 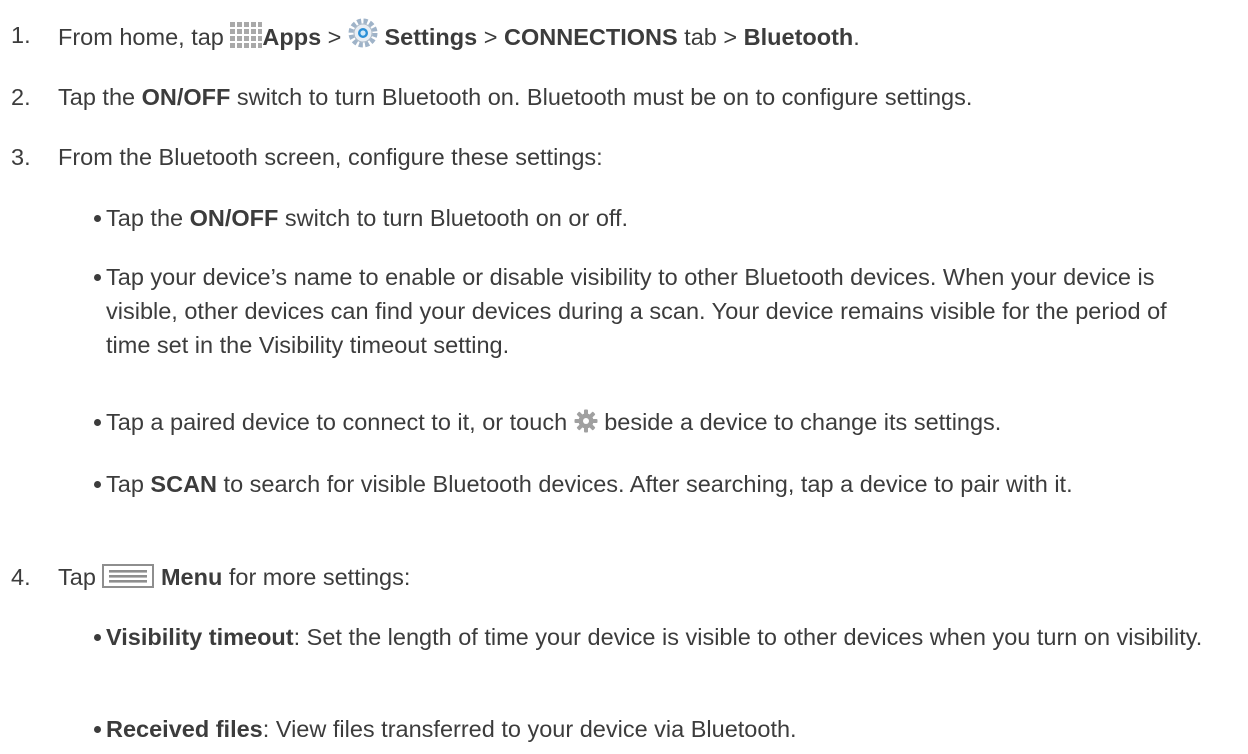 What do you see at coordinates (80, 577) in the screenshot?
I see `step-text-fragment: Tap` at bounding box center [80, 577].